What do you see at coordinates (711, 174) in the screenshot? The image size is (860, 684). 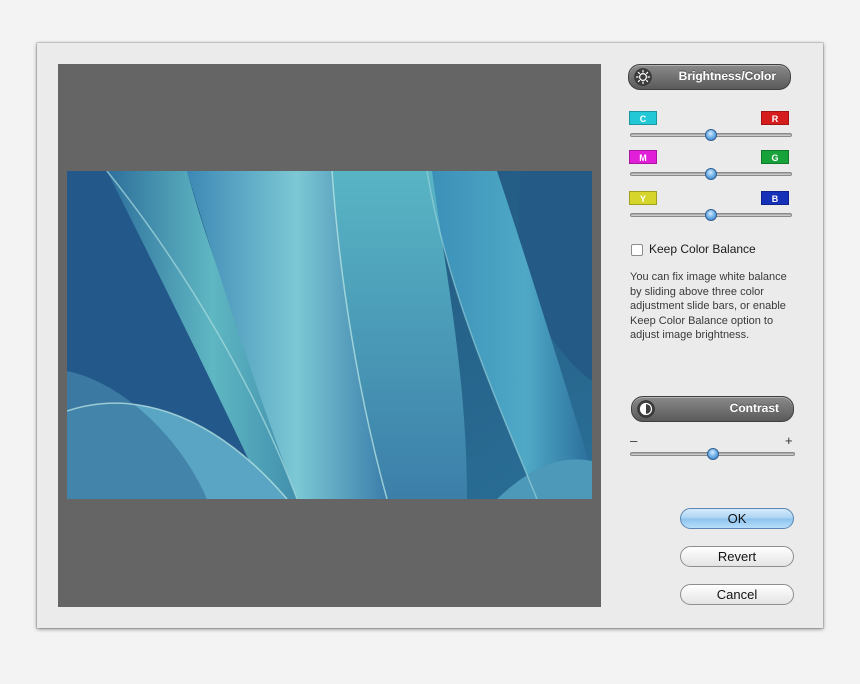 I see `magenta-green-slider-knob` at bounding box center [711, 174].